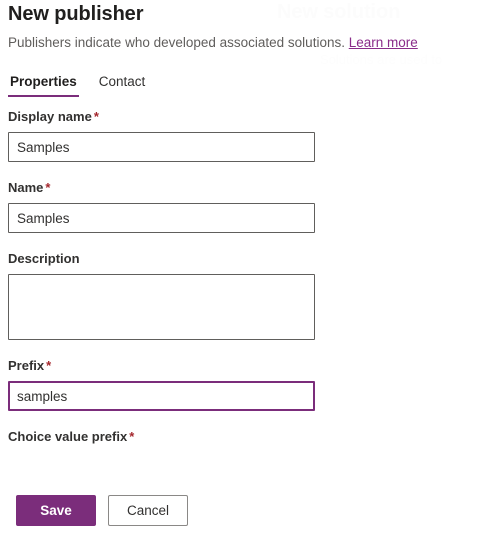 The image size is (500, 534). What do you see at coordinates (122, 81) in the screenshot?
I see `tab-contact-label: Contact` at bounding box center [122, 81].